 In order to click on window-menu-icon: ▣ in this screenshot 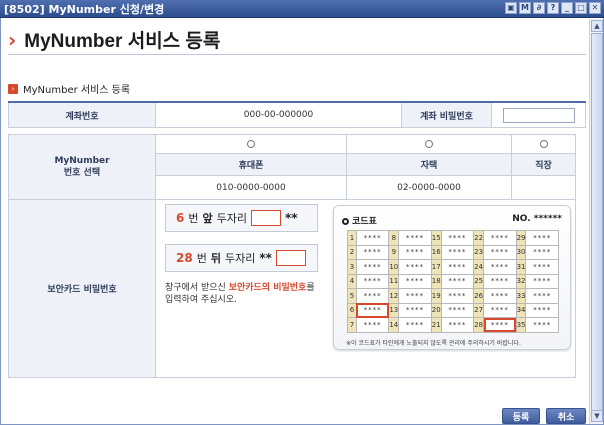, I will do `click(511, 8)`.